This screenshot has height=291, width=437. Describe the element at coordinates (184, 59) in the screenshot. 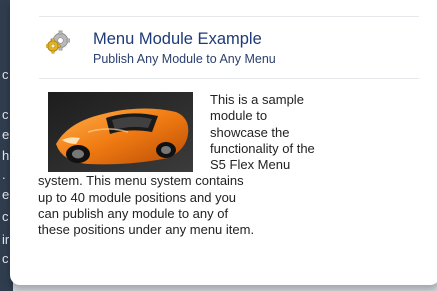

I see `module-subtitle: Publish Any Module to Any Menu` at that location.